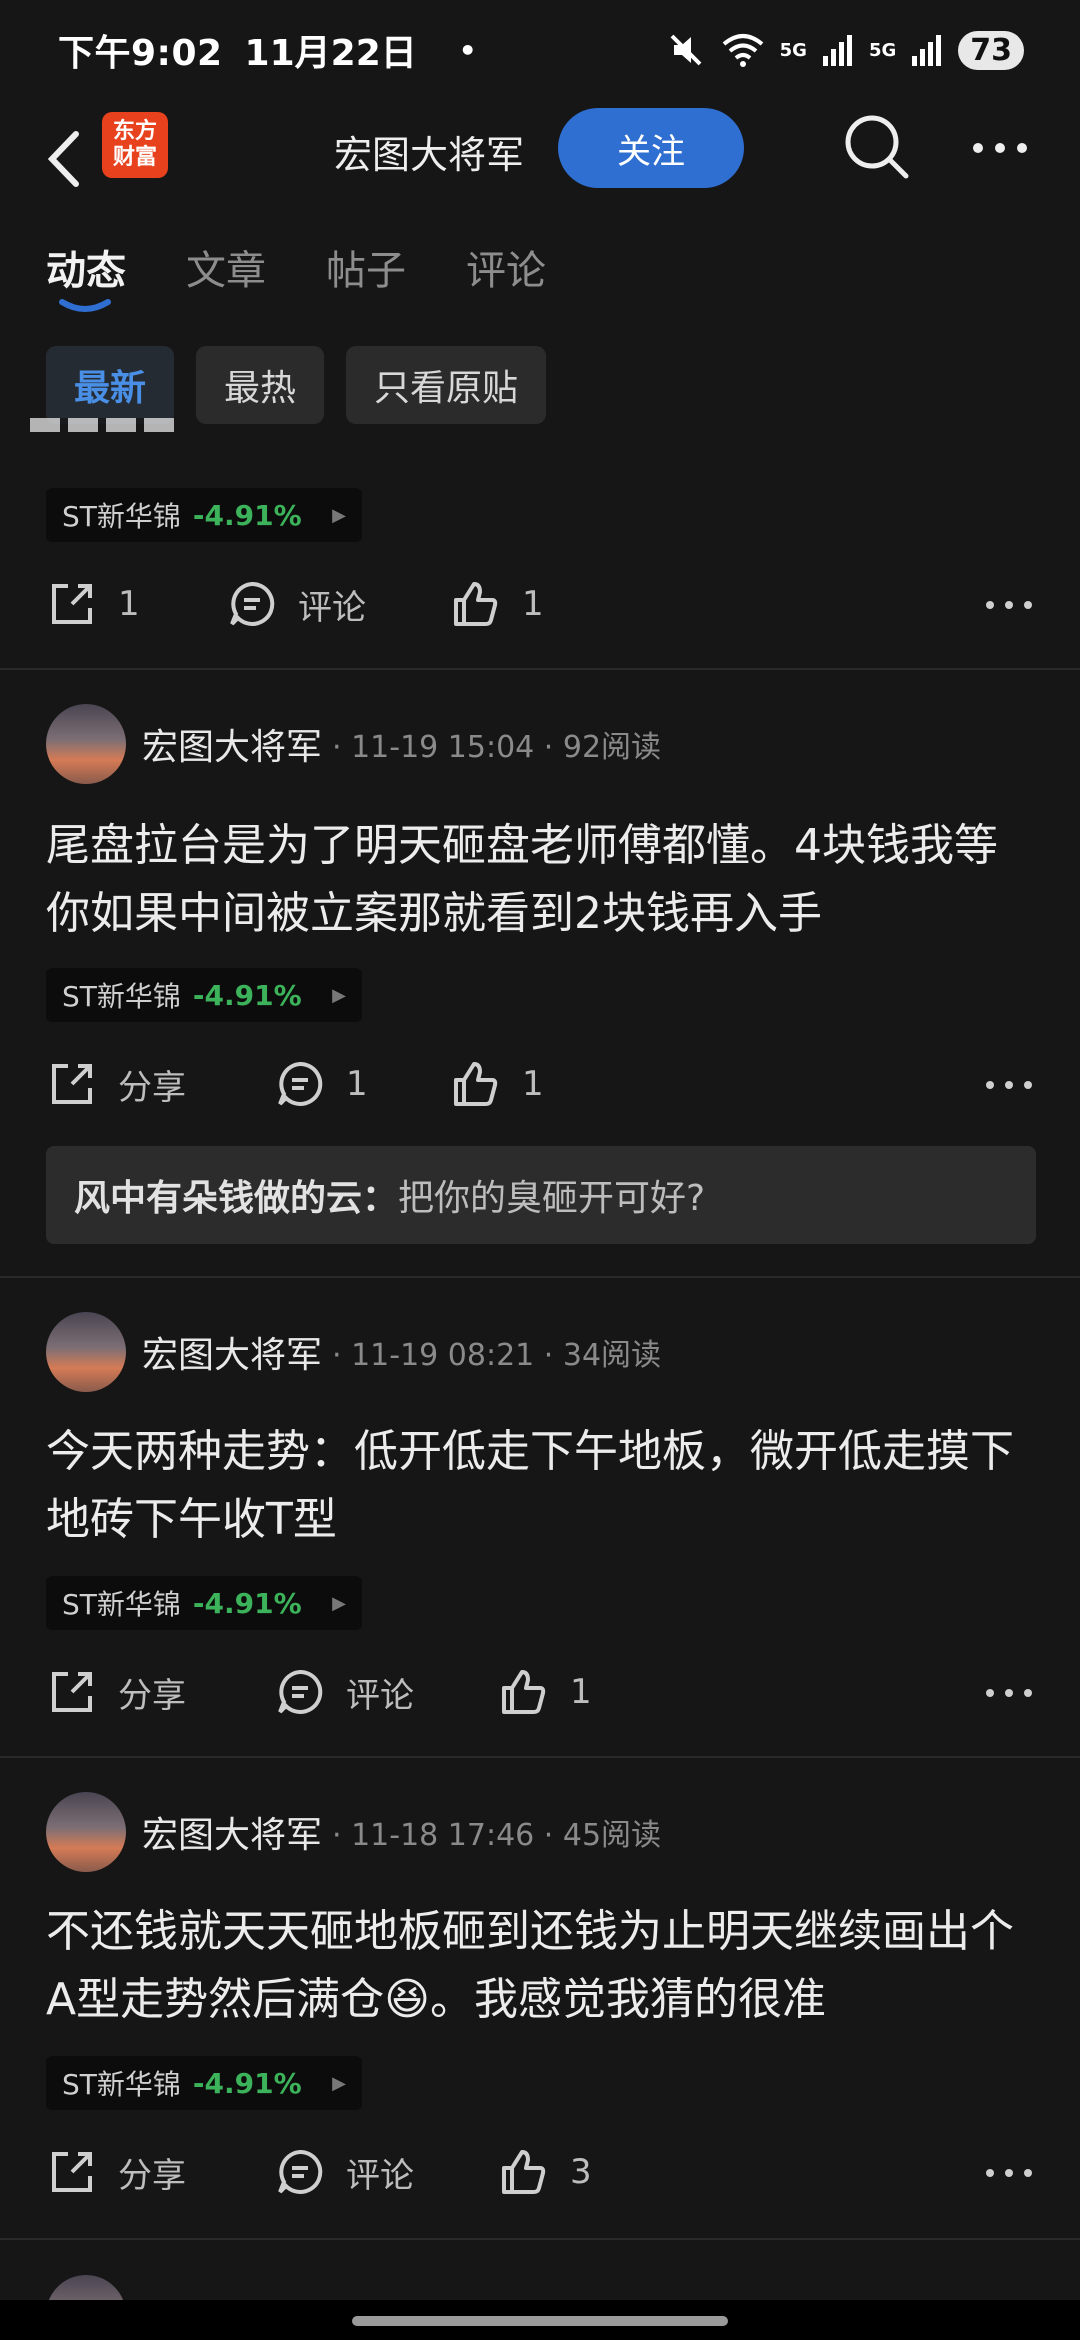  What do you see at coordinates (357, 1084) in the screenshot?
I see `comment-count: 1` at bounding box center [357, 1084].